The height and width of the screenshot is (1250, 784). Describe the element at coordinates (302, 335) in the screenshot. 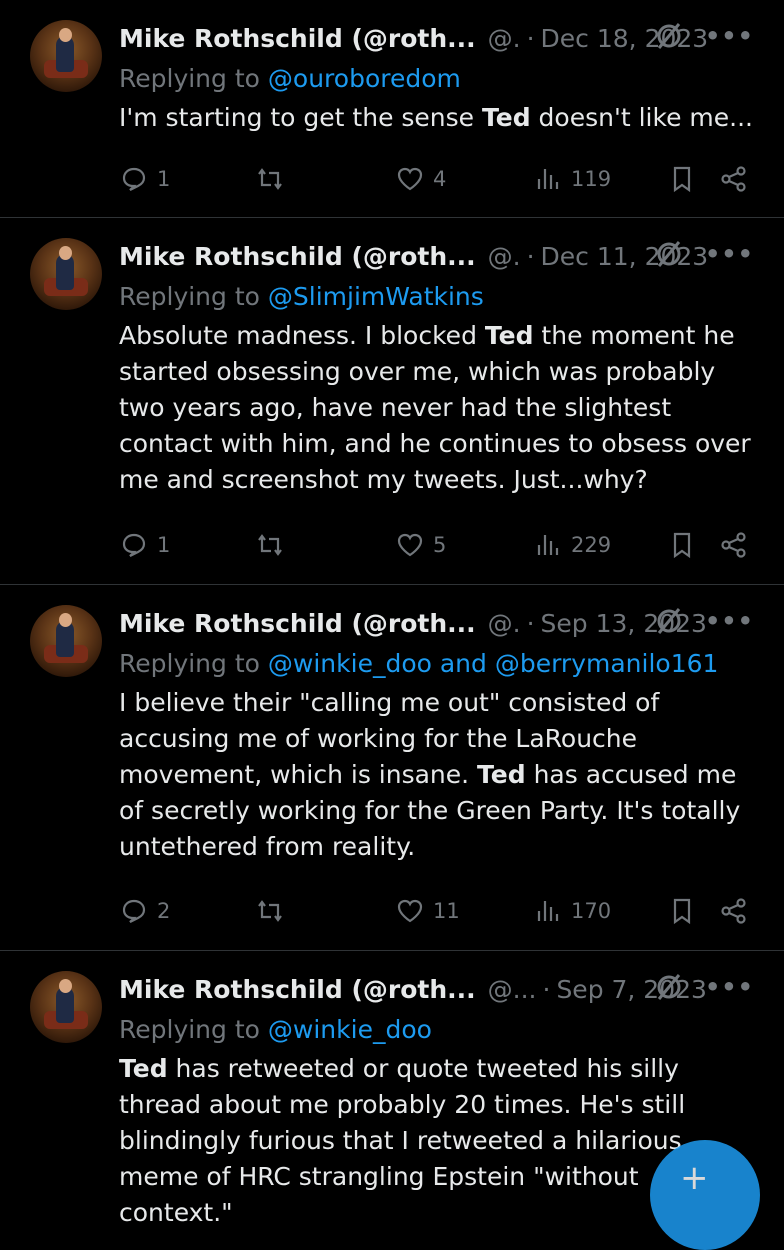

I see `text-part: Absolute madness. I blocked` at that location.